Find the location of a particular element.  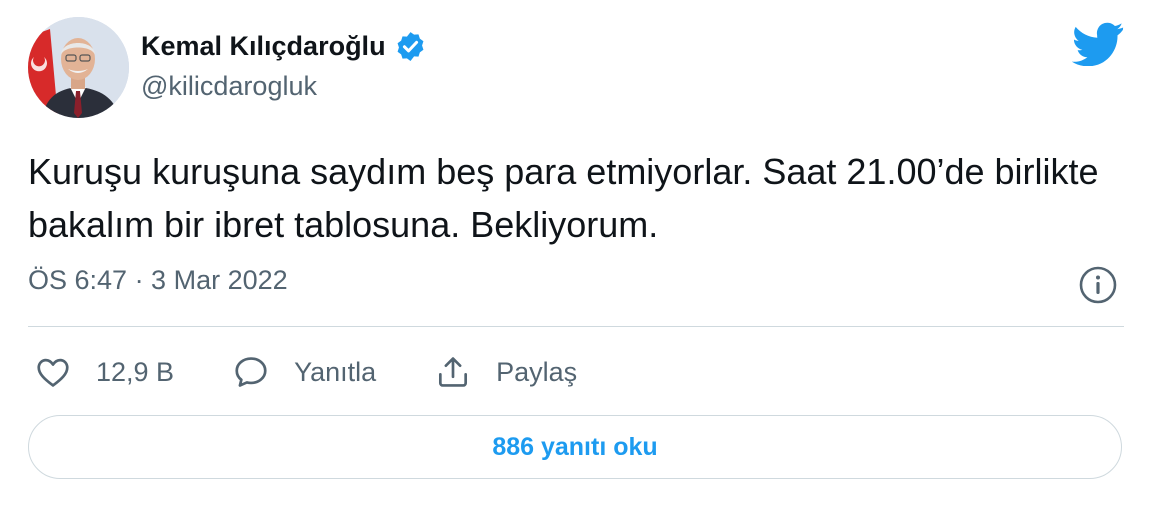

avatar is located at coordinates (78, 67).